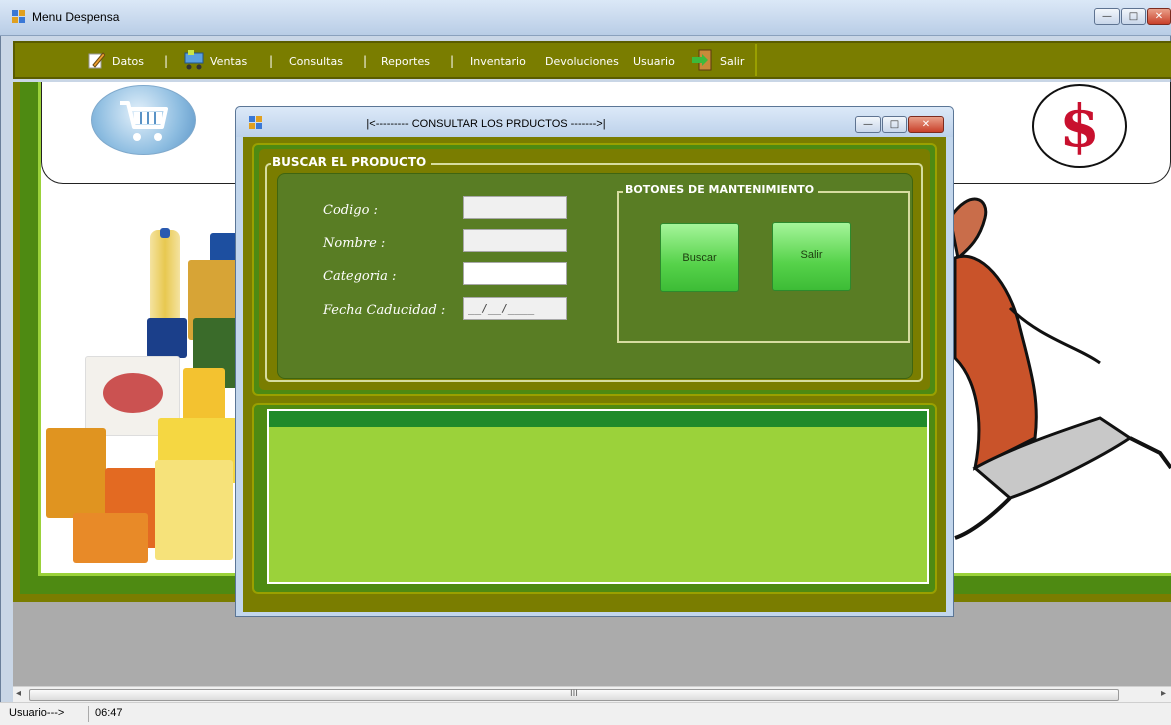  What do you see at coordinates (140, 400) in the screenshot?
I see `groceries-illustration` at bounding box center [140, 400].